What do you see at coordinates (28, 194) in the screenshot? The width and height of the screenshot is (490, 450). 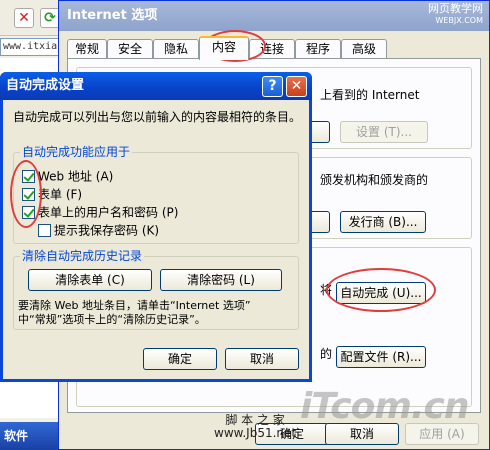 I see `forms-checkbox` at bounding box center [28, 194].